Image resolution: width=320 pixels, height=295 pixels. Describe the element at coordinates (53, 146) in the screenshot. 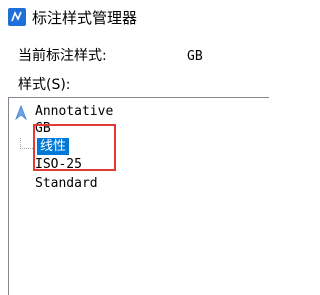

I see `tree-item-linear-selected: 线性` at that location.